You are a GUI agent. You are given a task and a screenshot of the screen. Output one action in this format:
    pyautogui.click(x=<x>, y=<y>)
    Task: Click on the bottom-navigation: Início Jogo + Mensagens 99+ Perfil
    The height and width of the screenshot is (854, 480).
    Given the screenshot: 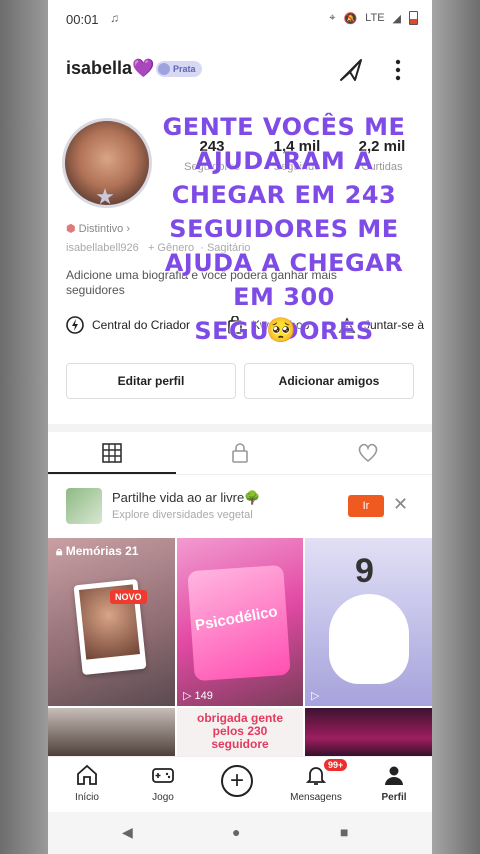 What is the action you would take?
    pyautogui.click(x=240, y=784)
    